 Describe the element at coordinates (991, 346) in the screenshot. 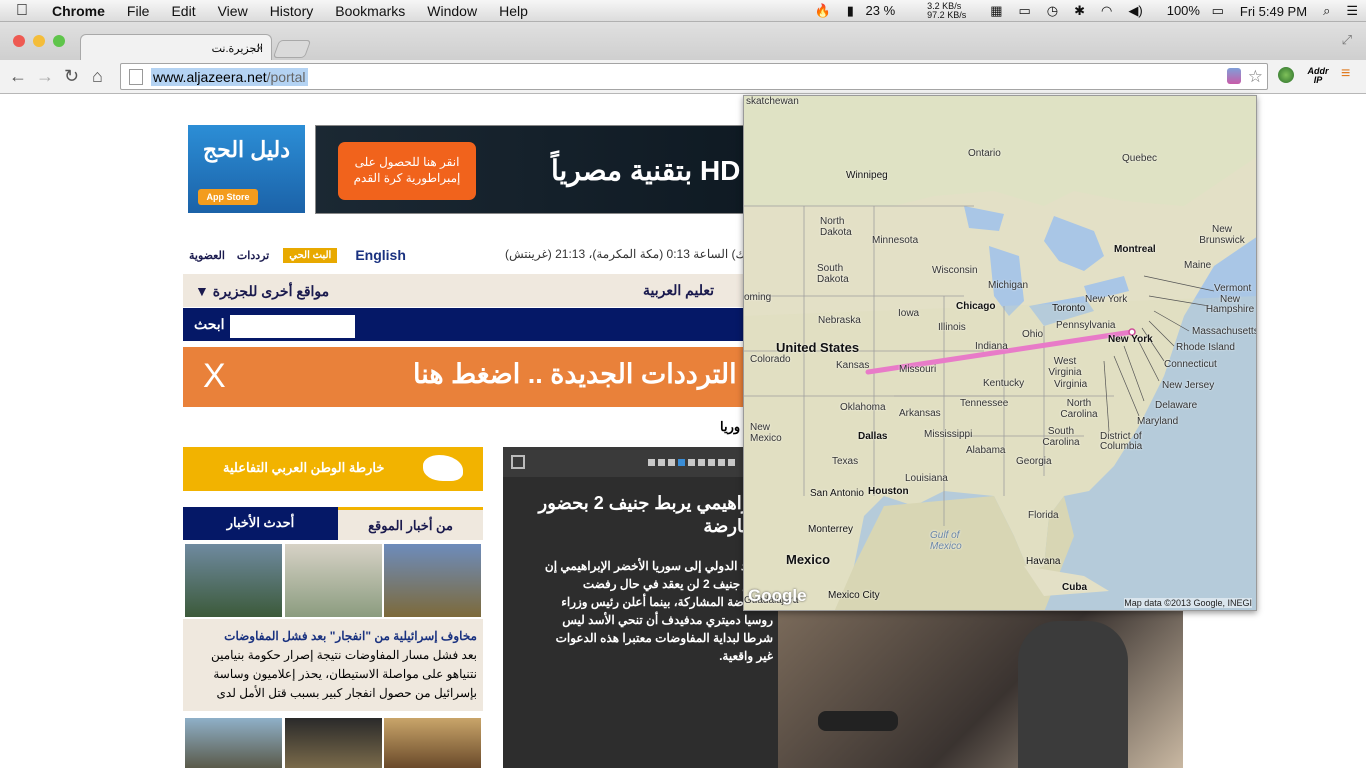

I see `map-label: Indiana` at that location.